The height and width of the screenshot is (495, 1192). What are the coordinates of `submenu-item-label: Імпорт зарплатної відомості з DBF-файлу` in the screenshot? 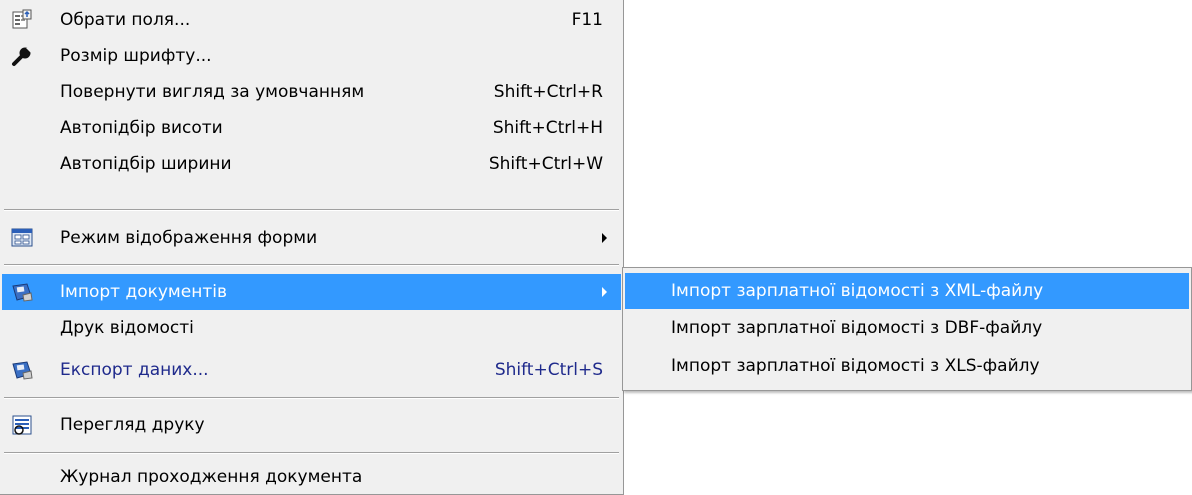 It's located at (857, 328).